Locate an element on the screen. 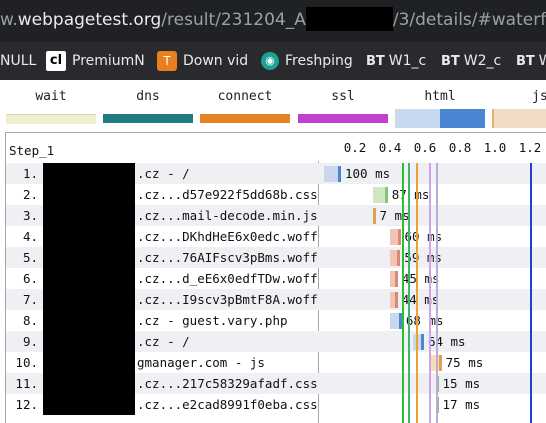  request-url: .cz - guest.vary.php is located at coordinates (212, 320).